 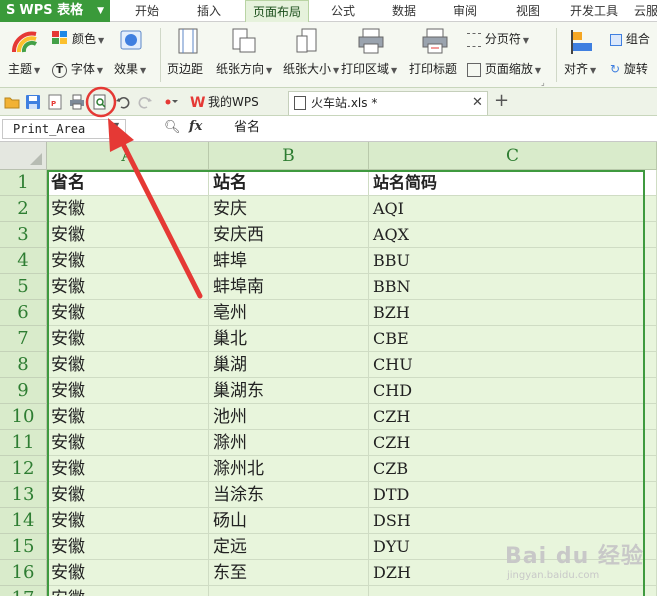 I want to click on row-header: 14, so click(x=23, y=521).